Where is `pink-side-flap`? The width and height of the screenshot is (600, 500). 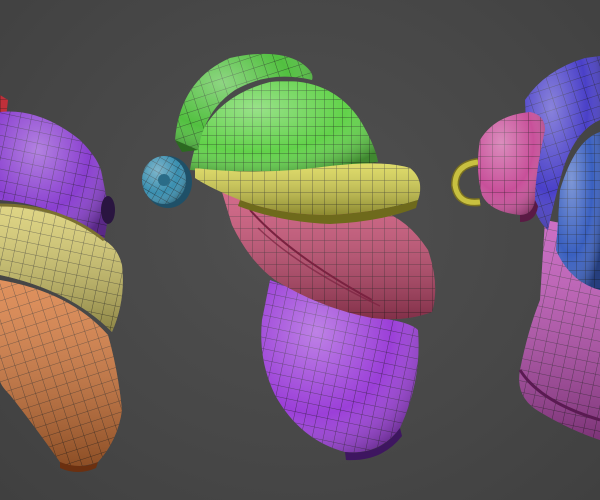 pink-side-flap is located at coordinates (511, 167).